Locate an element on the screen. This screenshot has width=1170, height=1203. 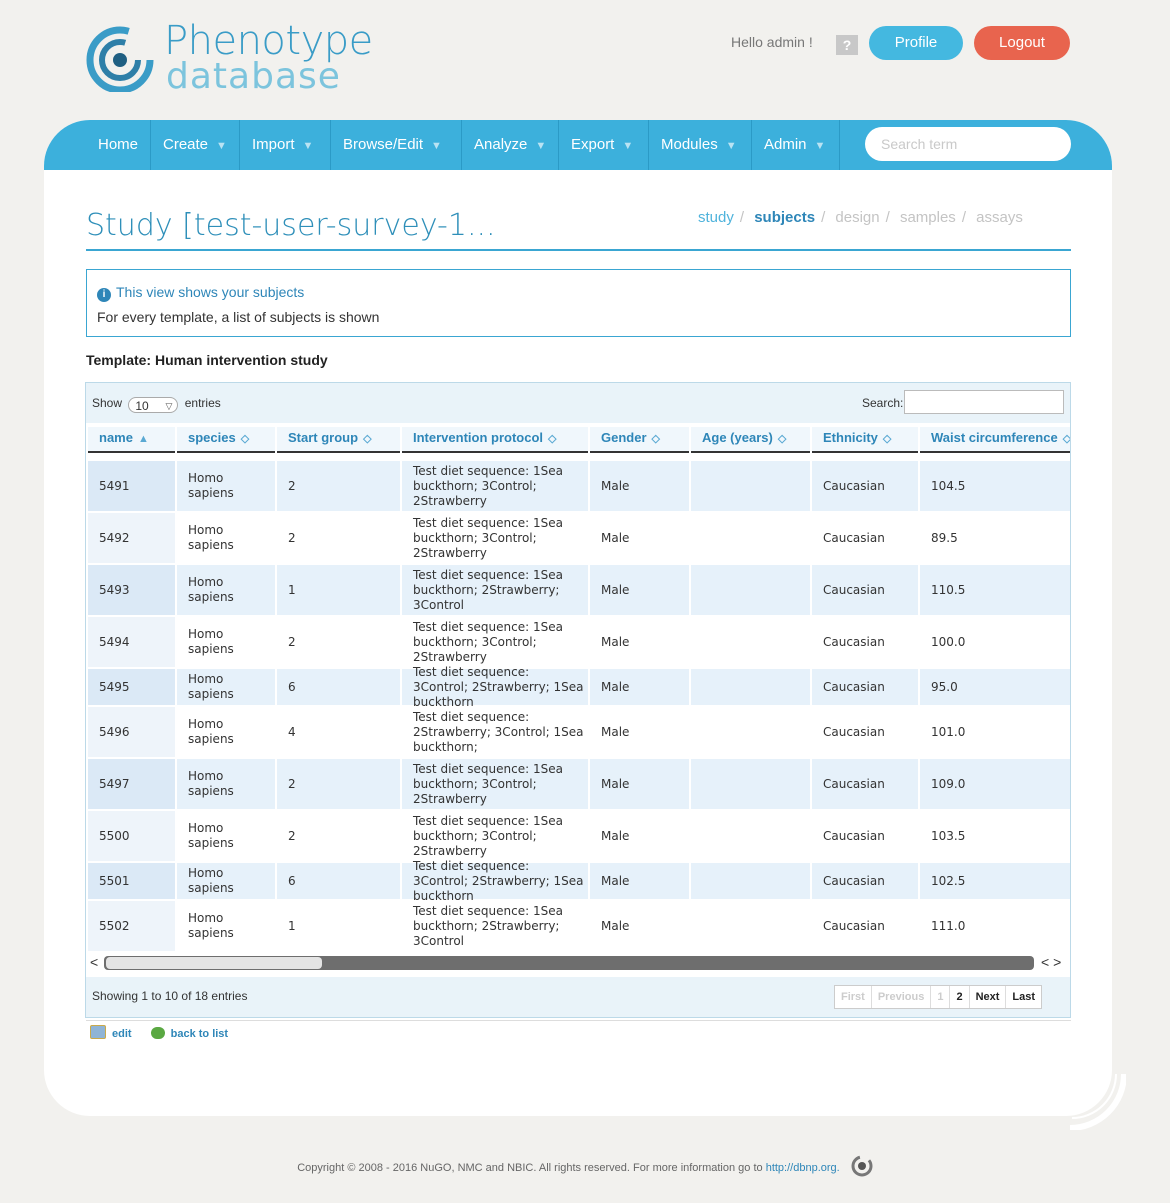
search-input: Search term is located at coordinates (968, 144).